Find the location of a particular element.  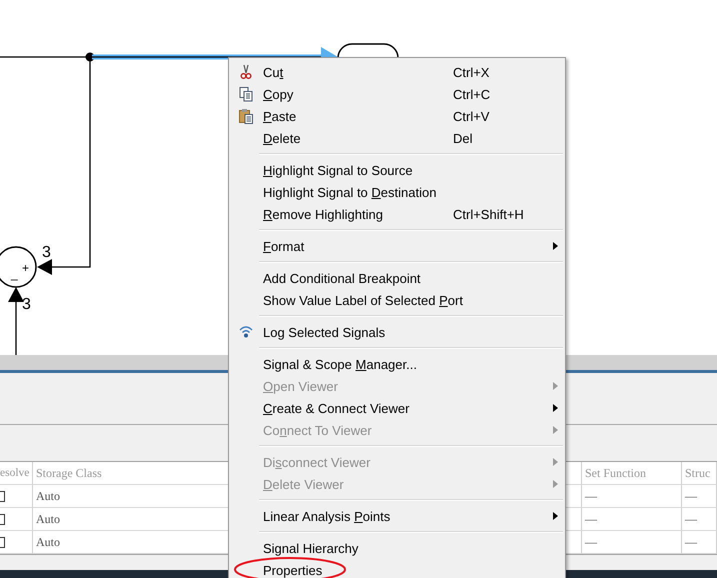

scissors-icon is located at coordinates (246, 72).